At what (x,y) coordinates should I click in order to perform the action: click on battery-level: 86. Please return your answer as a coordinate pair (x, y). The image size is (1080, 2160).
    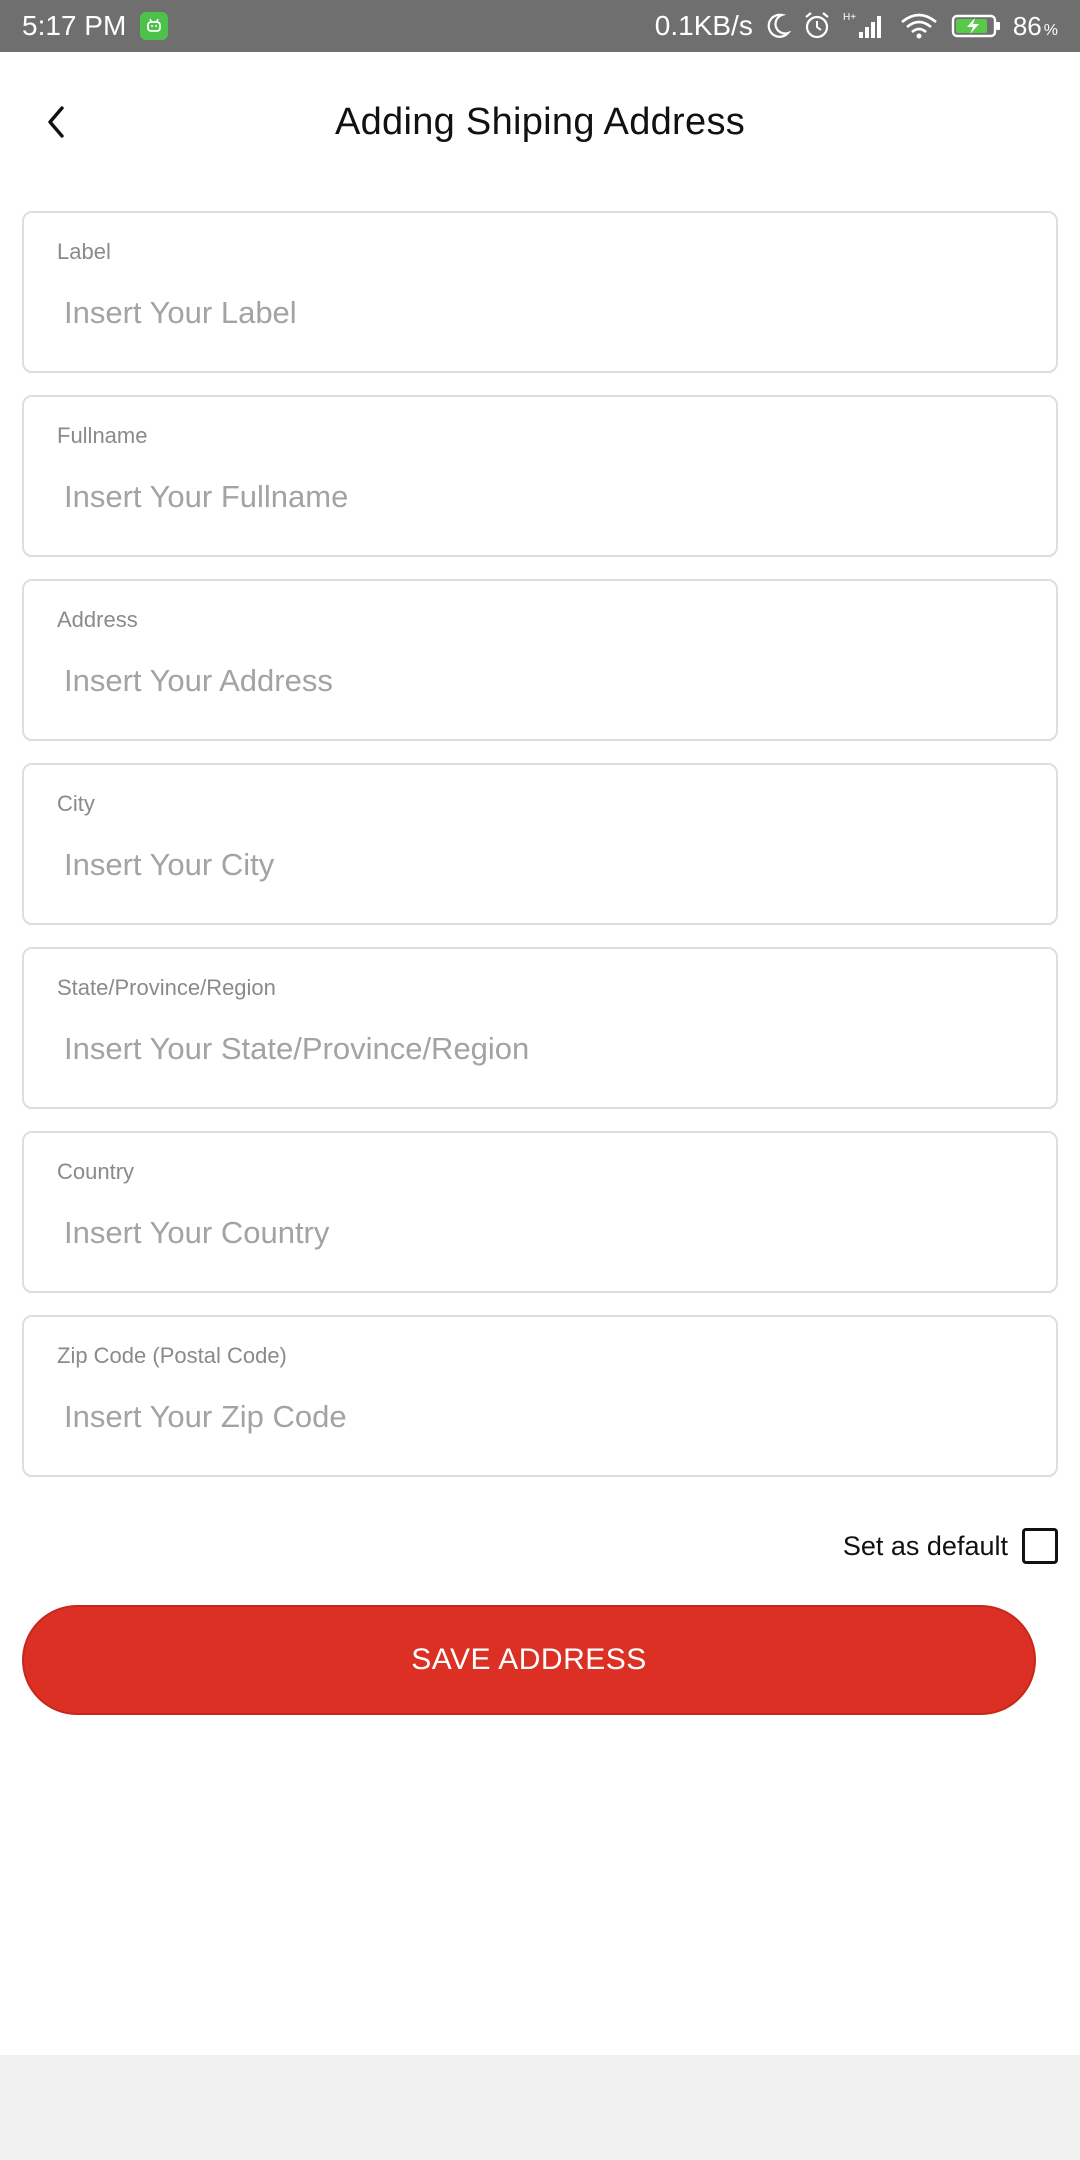
    Looking at the image, I should click on (1027, 25).